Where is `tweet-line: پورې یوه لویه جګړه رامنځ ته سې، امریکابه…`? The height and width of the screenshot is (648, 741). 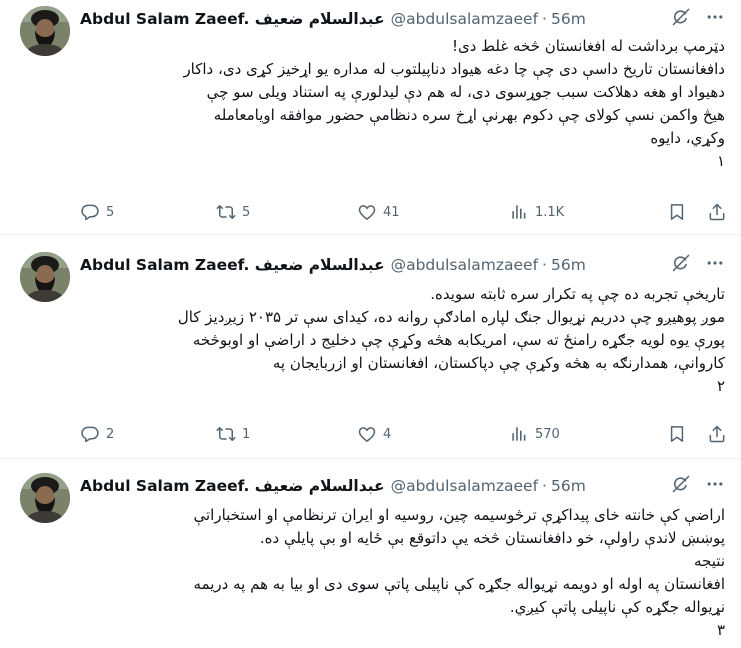 tweet-line: پورې یوه لویه جګړه رامنځ ته سې، امریکابه… is located at coordinates (458, 340).